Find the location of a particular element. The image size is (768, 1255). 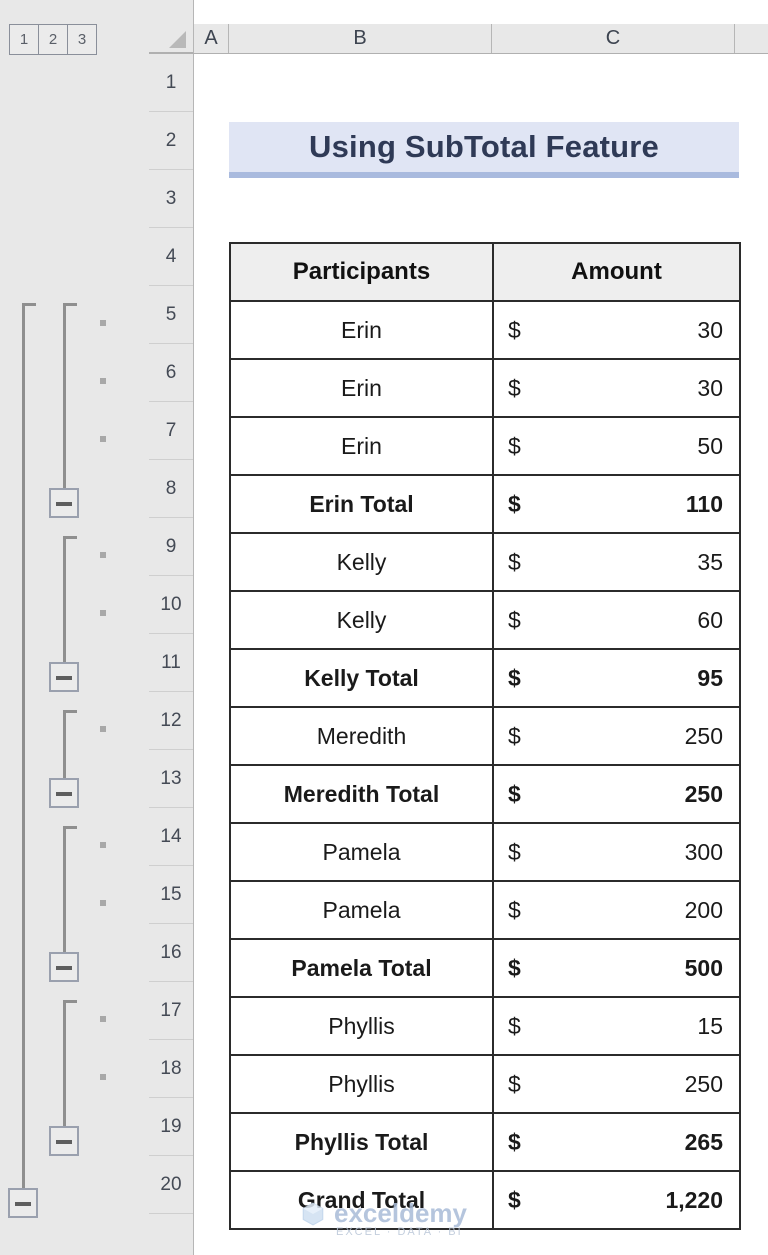

amount-cell: $ 30 is located at coordinates (616, 388).